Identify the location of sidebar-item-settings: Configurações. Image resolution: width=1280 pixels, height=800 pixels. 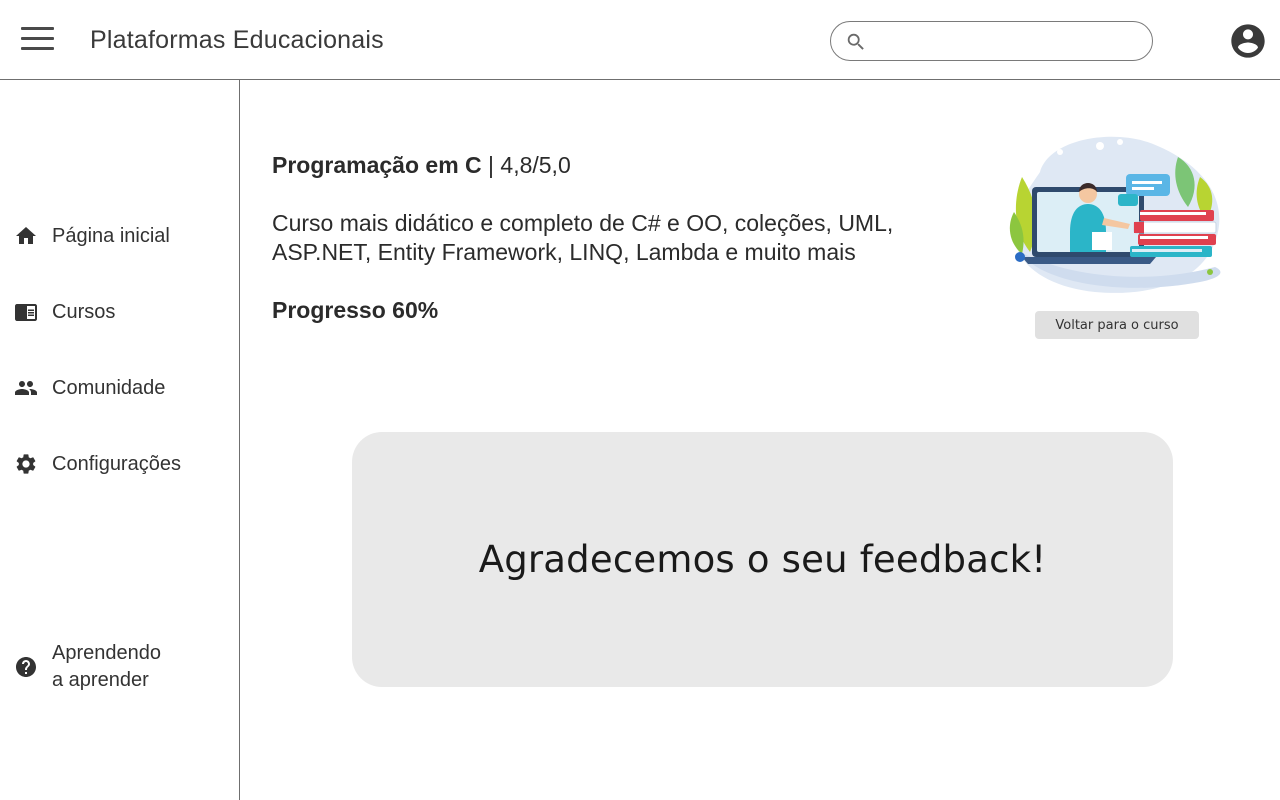
(119, 463).